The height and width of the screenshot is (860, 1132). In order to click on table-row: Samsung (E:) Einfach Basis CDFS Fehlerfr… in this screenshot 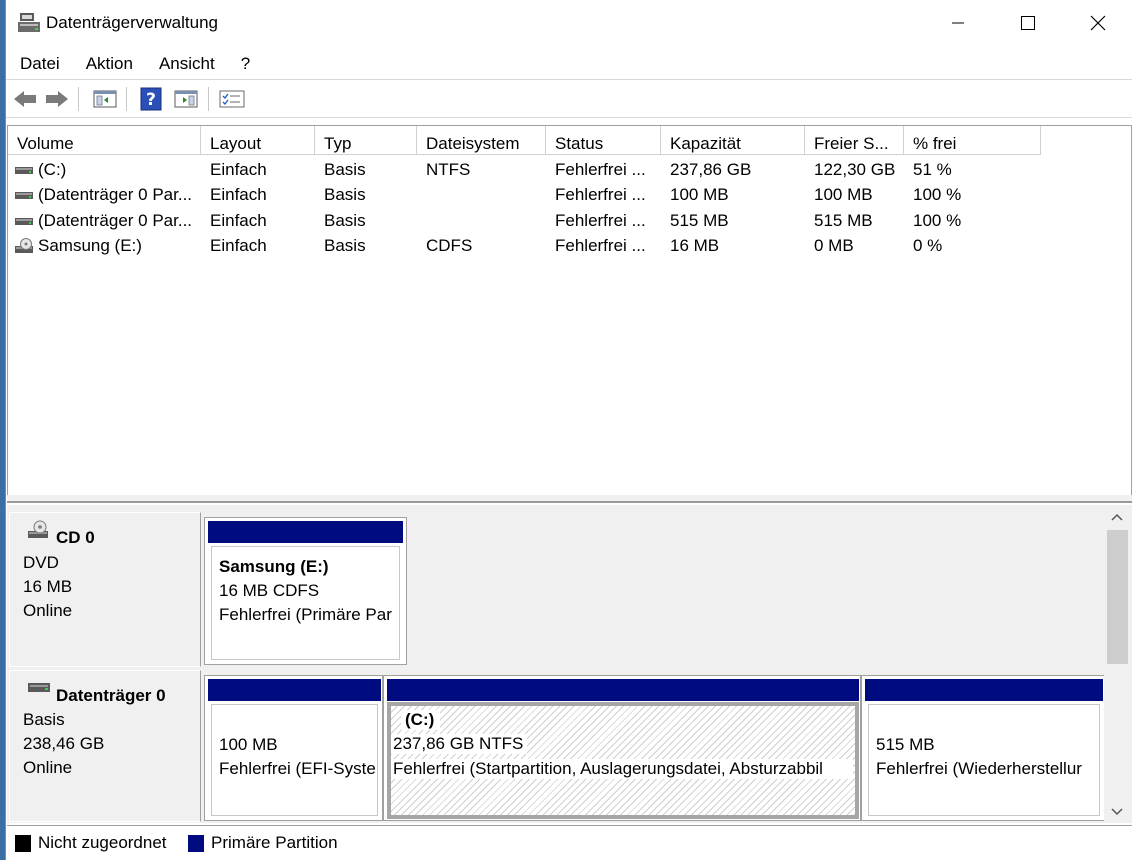, I will do `click(569, 247)`.